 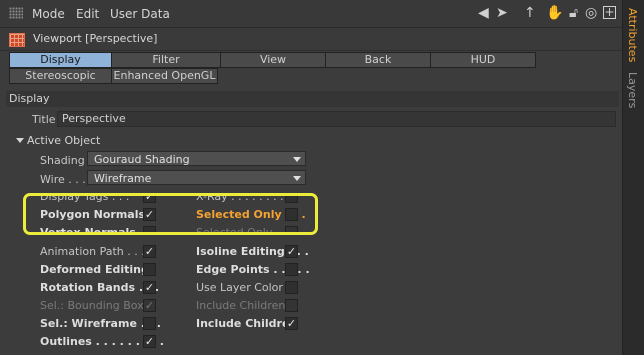 I want to click on shading-dropdown: Gouraud Shading, so click(x=196, y=158).